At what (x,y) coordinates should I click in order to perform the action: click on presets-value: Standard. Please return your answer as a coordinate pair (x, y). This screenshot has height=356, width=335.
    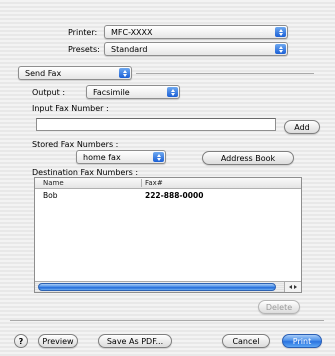
    Looking at the image, I should click on (129, 49).